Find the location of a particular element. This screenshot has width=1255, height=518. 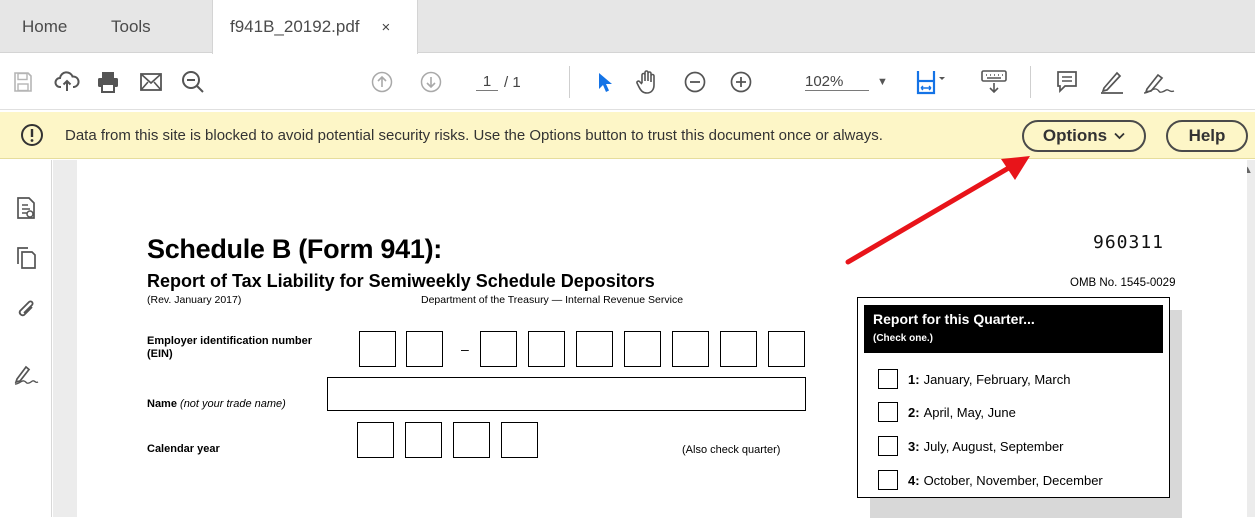

attachment-icon is located at coordinates (26, 310).